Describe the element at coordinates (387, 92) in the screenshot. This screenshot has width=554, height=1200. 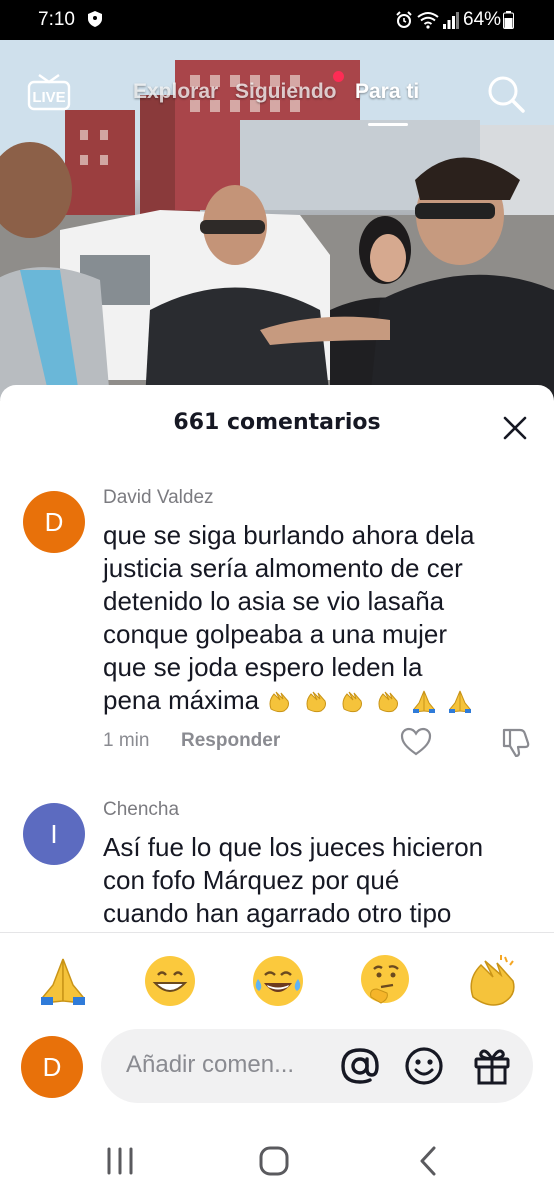
I see `tab-para-ti: Para ti` at that location.